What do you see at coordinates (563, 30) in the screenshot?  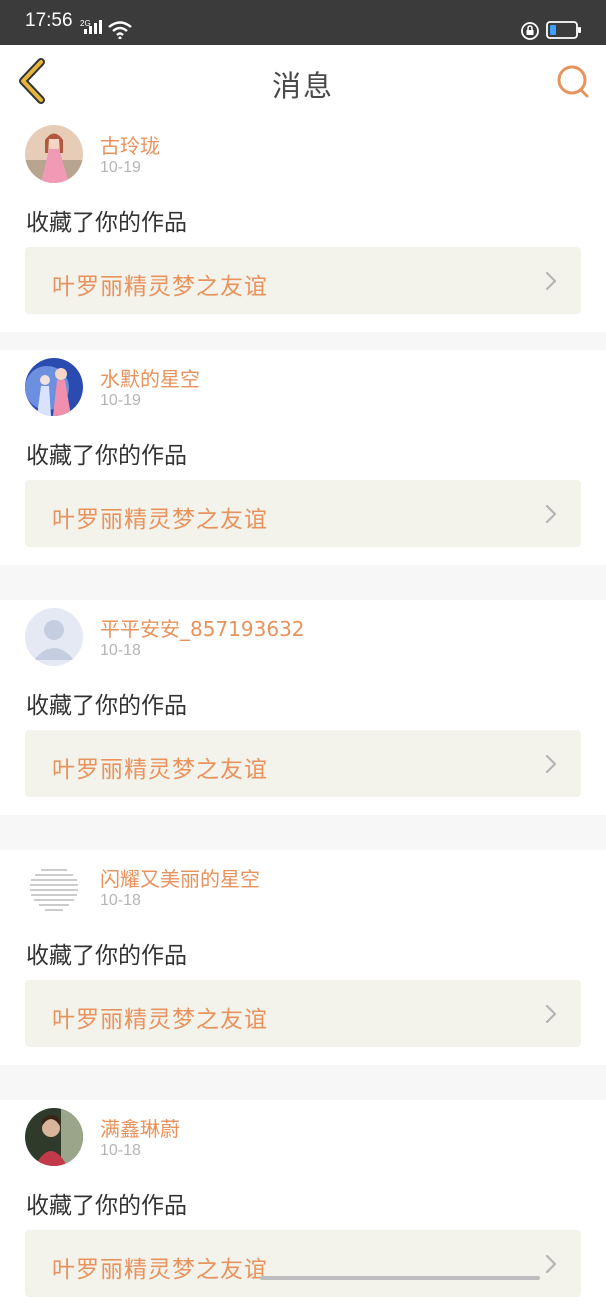 I see `battery-icon` at bounding box center [563, 30].